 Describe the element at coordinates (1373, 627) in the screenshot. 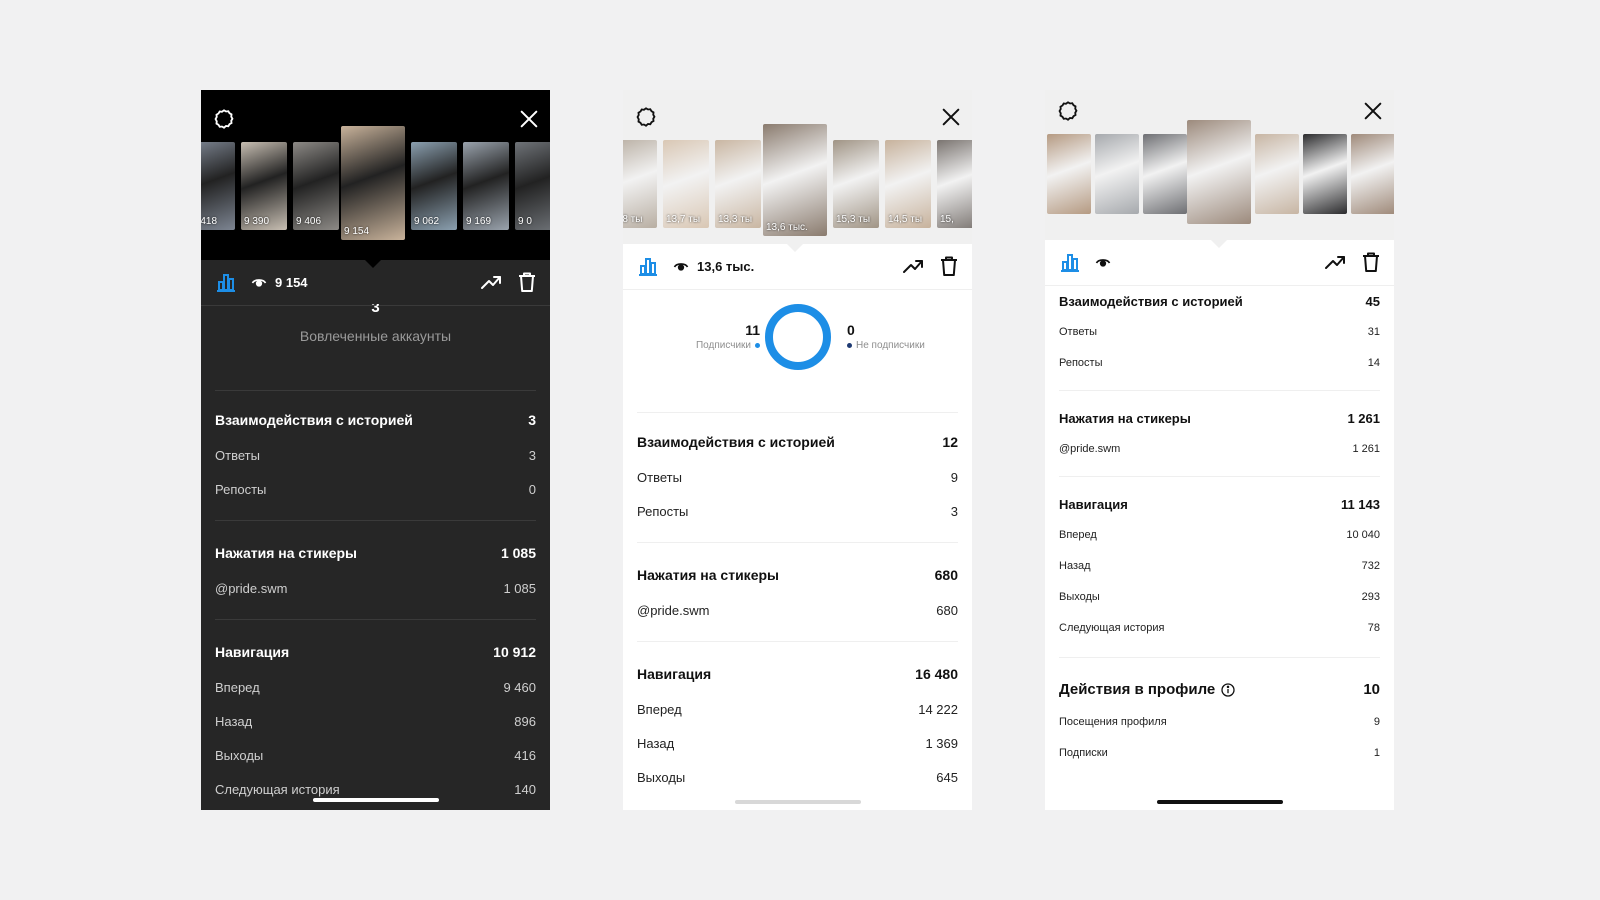

I see `metric-value: 78` at that location.